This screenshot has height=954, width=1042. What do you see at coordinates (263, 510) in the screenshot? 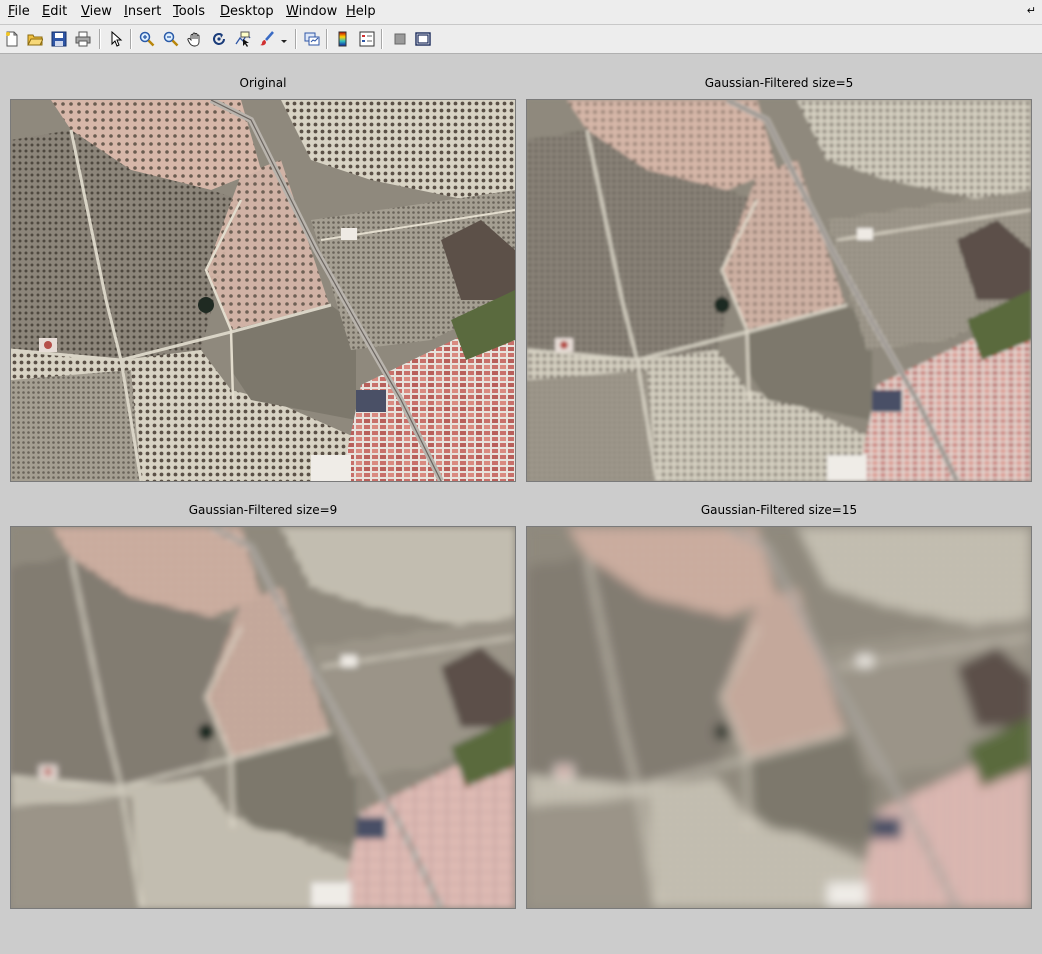
I see `panel-title-size9: Gaussian-Filtered size=9` at bounding box center [263, 510].